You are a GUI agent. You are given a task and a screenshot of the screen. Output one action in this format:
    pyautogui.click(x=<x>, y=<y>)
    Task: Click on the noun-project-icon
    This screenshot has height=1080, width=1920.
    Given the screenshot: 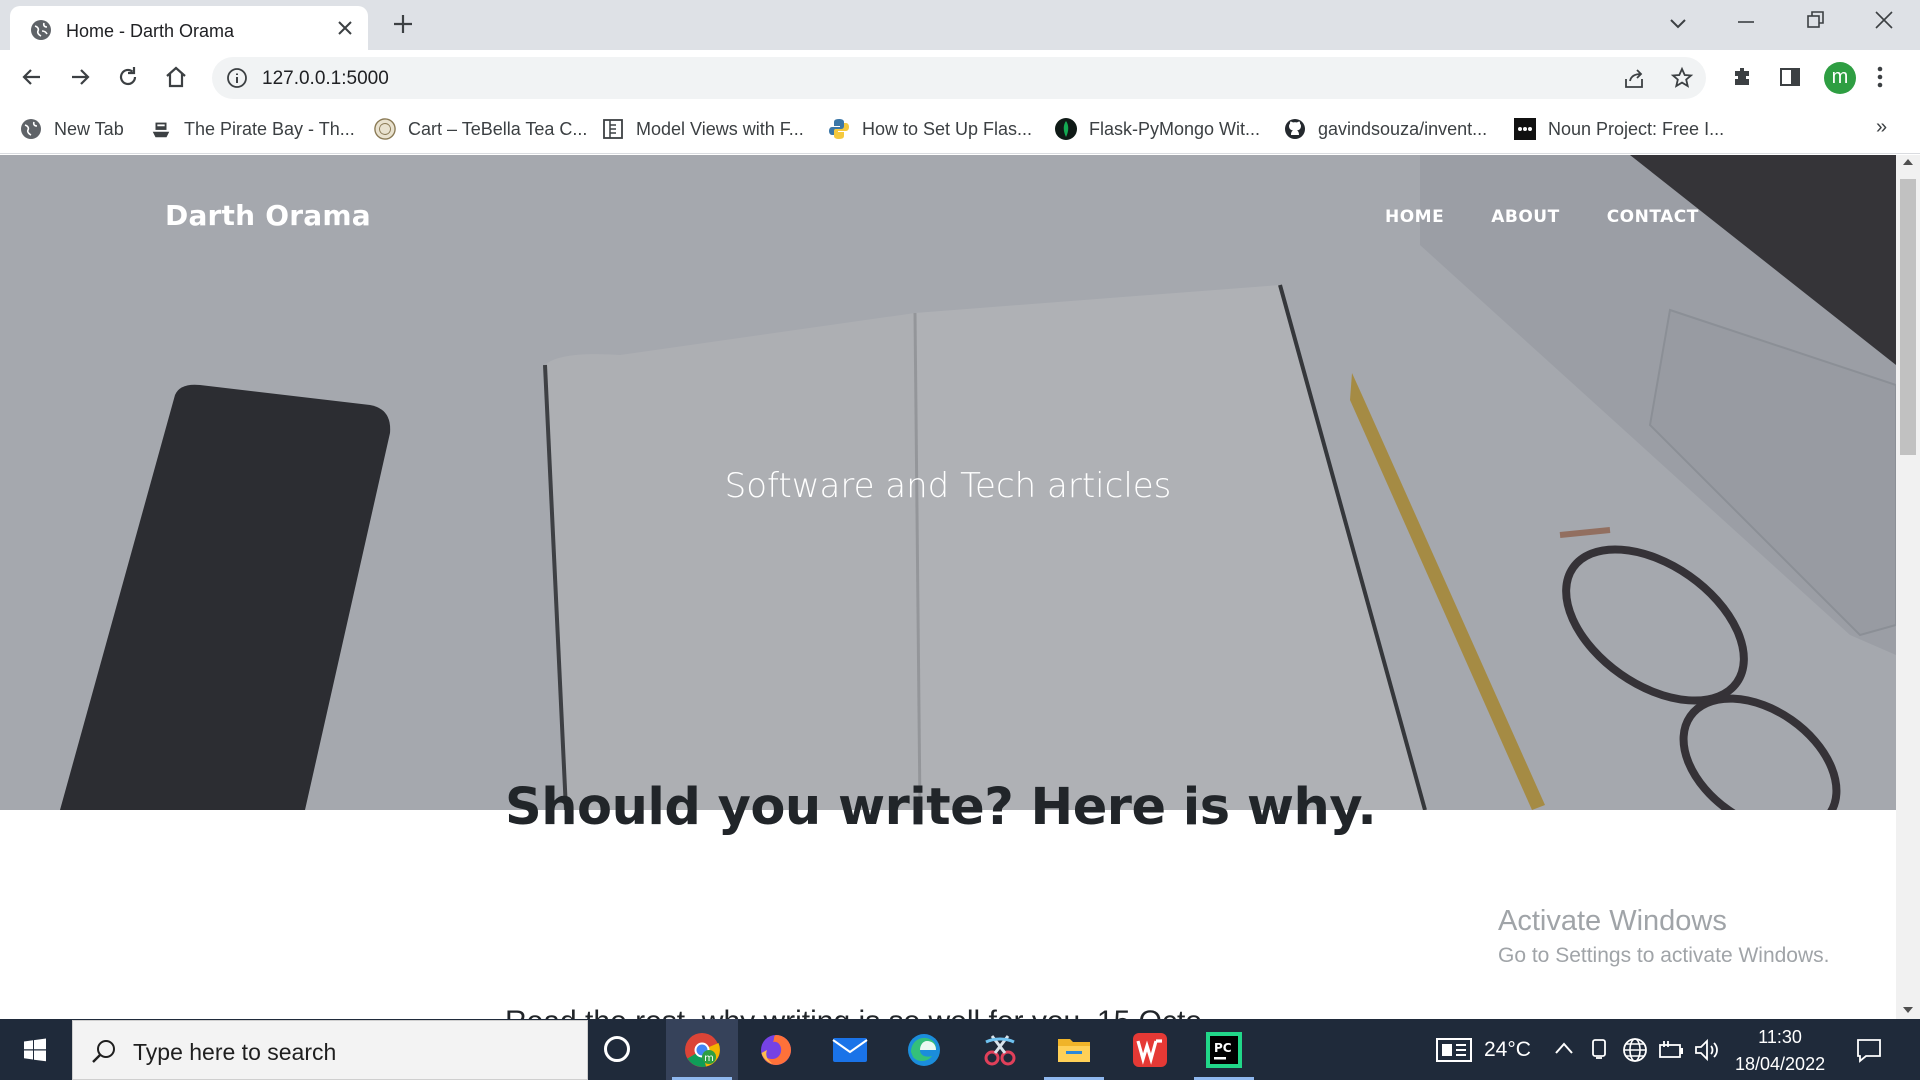 What is the action you would take?
    pyautogui.click(x=1525, y=129)
    